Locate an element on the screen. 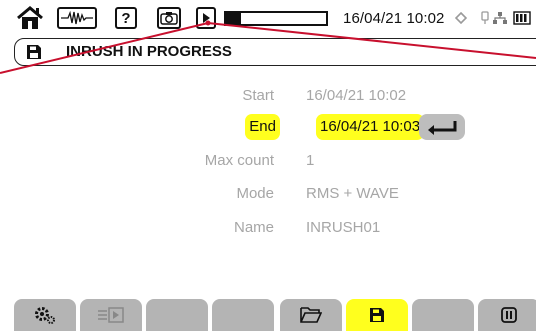 The height and width of the screenshot is (331, 536). camera-icon is located at coordinates (169, 18).